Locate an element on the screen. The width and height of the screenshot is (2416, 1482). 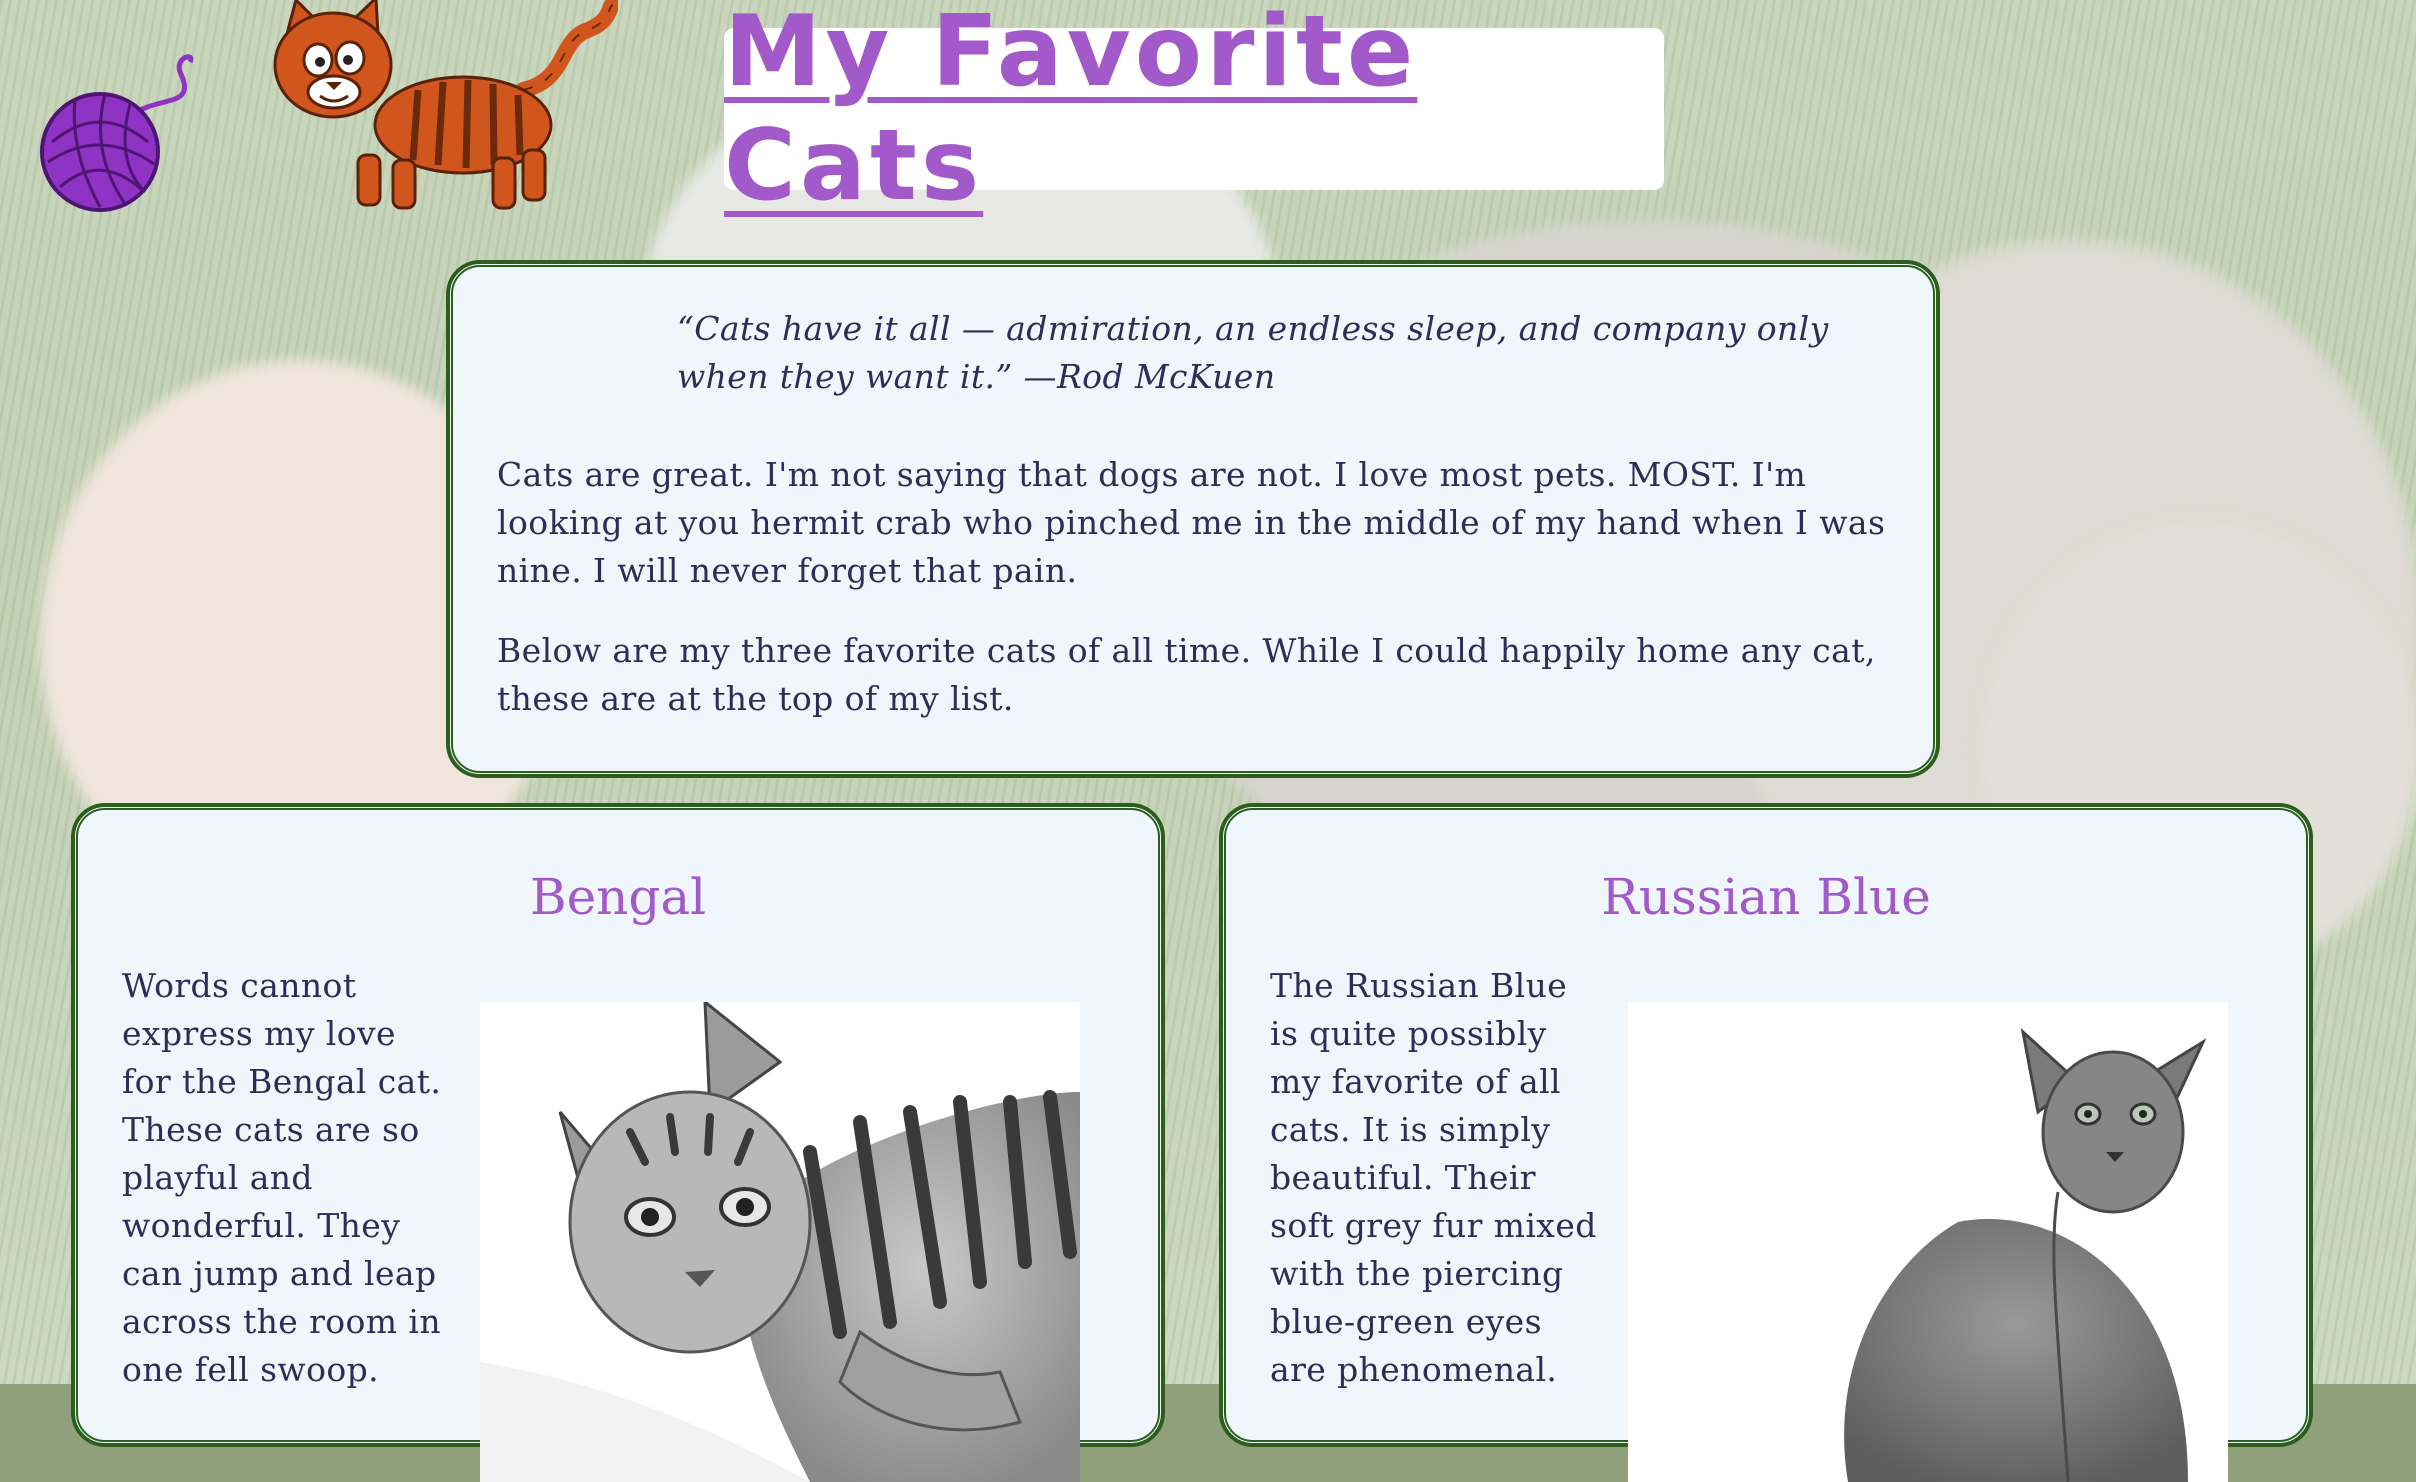
page-title: My Favorite Cats is located at coordinates (1194, 111).